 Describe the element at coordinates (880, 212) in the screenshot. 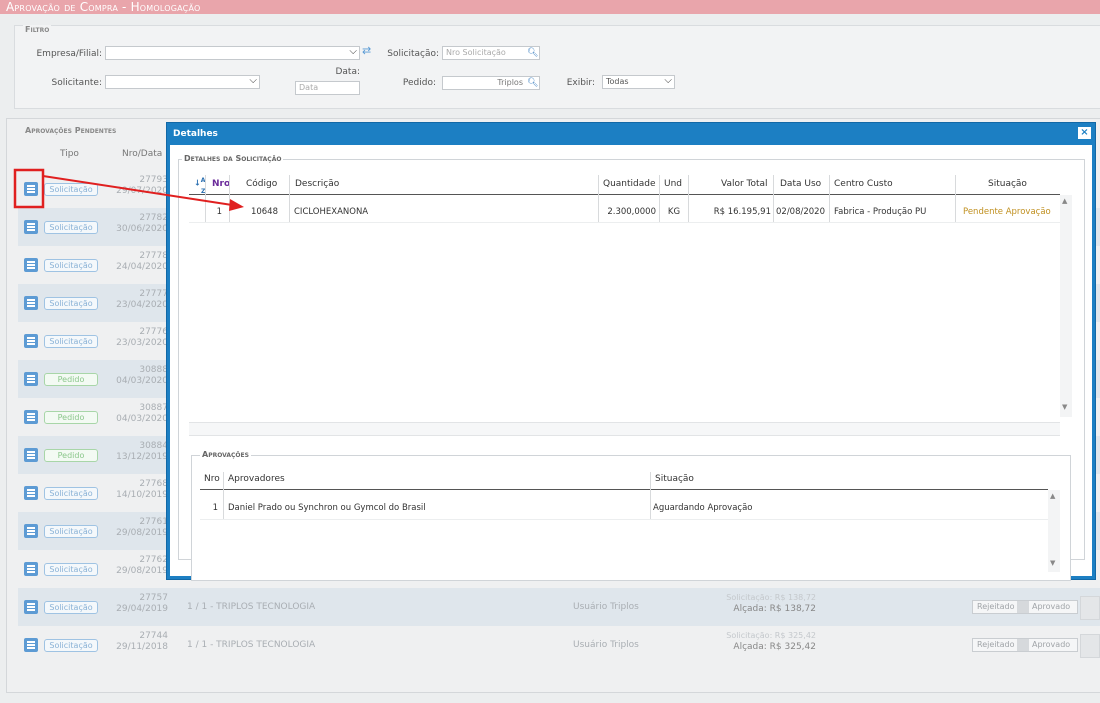

I see `cell-centro-custo: Fabrica - Produção PU` at that location.